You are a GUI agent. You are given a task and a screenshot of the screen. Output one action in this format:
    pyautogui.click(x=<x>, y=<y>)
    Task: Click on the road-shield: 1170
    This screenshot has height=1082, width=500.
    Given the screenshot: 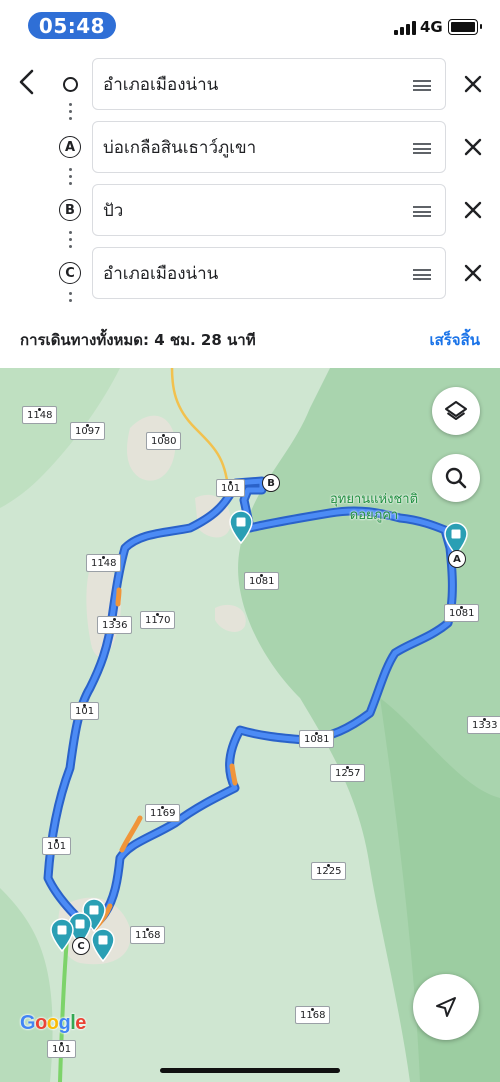 What is the action you would take?
    pyautogui.click(x=158, y=620)
    